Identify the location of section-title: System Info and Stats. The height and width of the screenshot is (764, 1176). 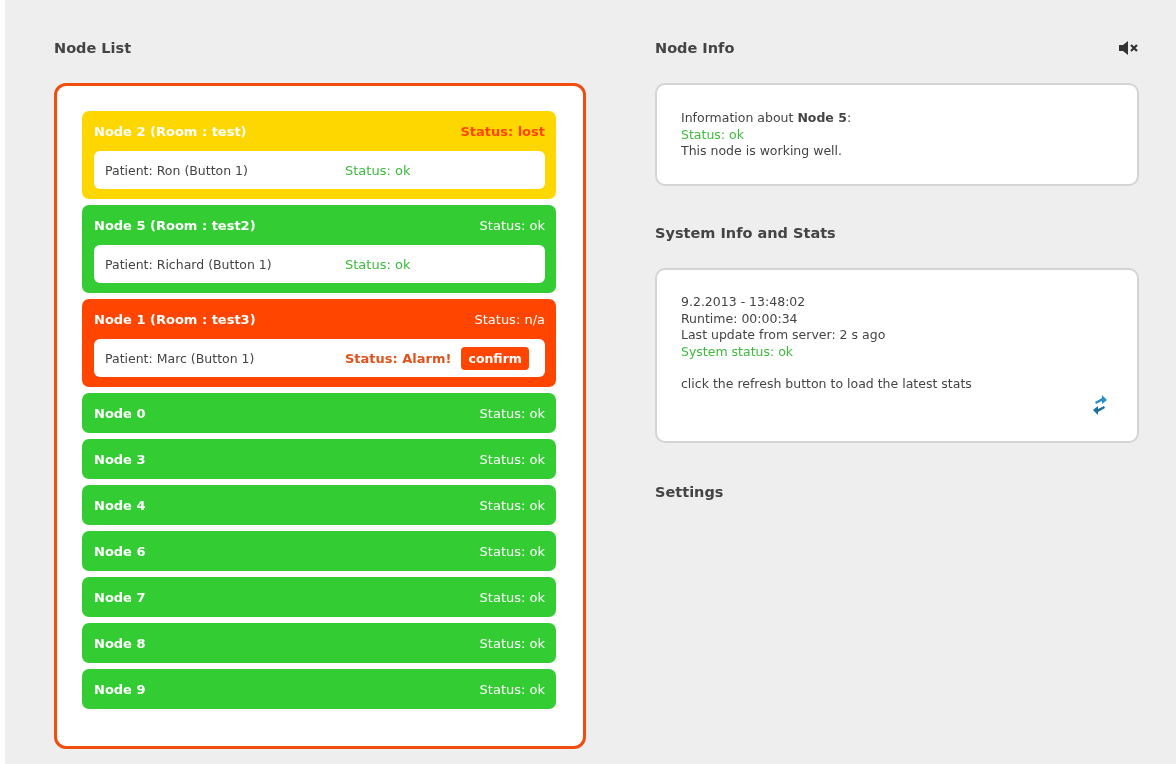
(745, 233).